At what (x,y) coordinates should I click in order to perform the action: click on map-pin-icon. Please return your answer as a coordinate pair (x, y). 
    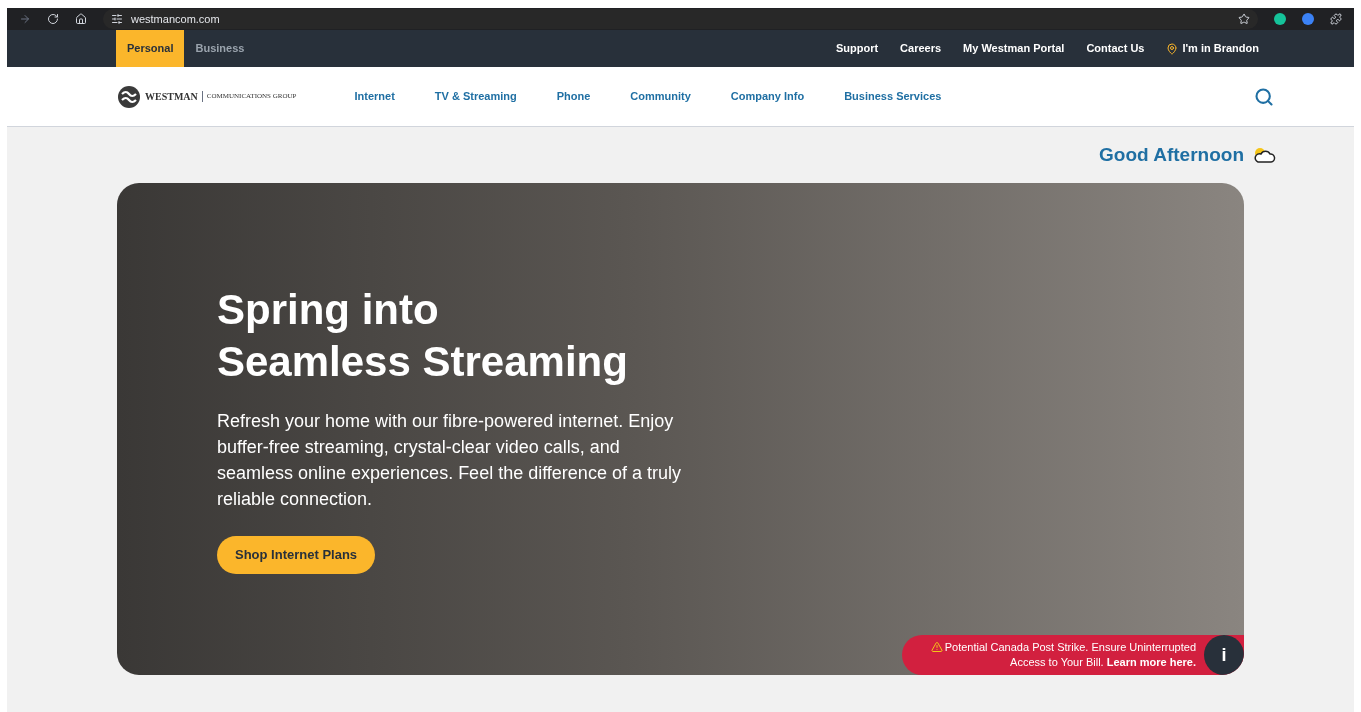
    Looking at the image, I should click on (1172, 48).